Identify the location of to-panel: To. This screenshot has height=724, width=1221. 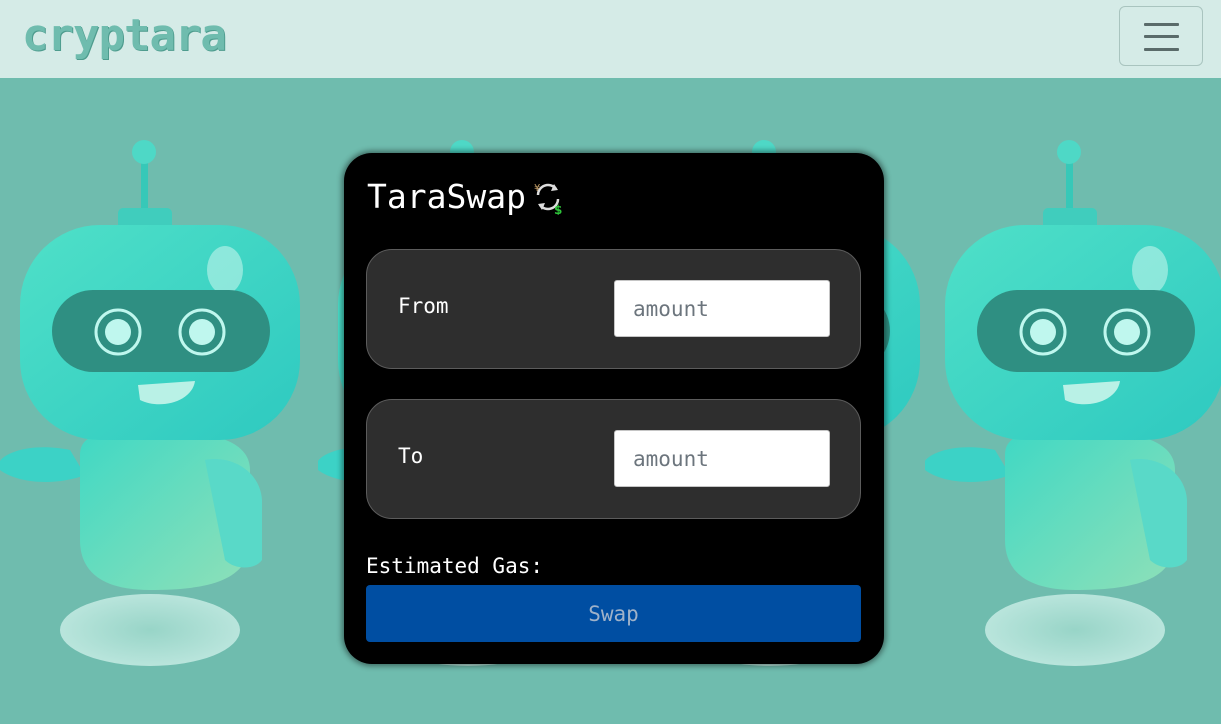
(613, 459).